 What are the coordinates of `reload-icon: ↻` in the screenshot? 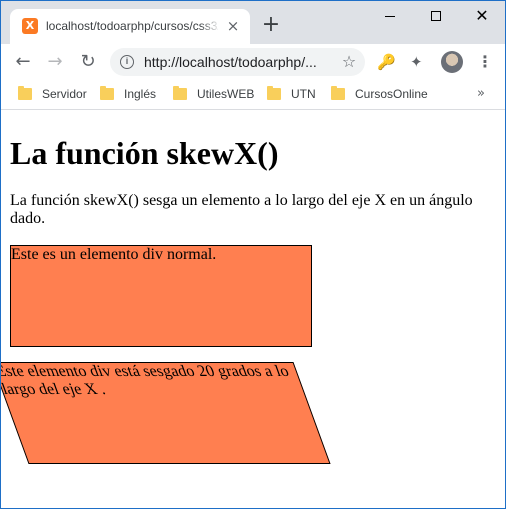 It's located at (88, 62).